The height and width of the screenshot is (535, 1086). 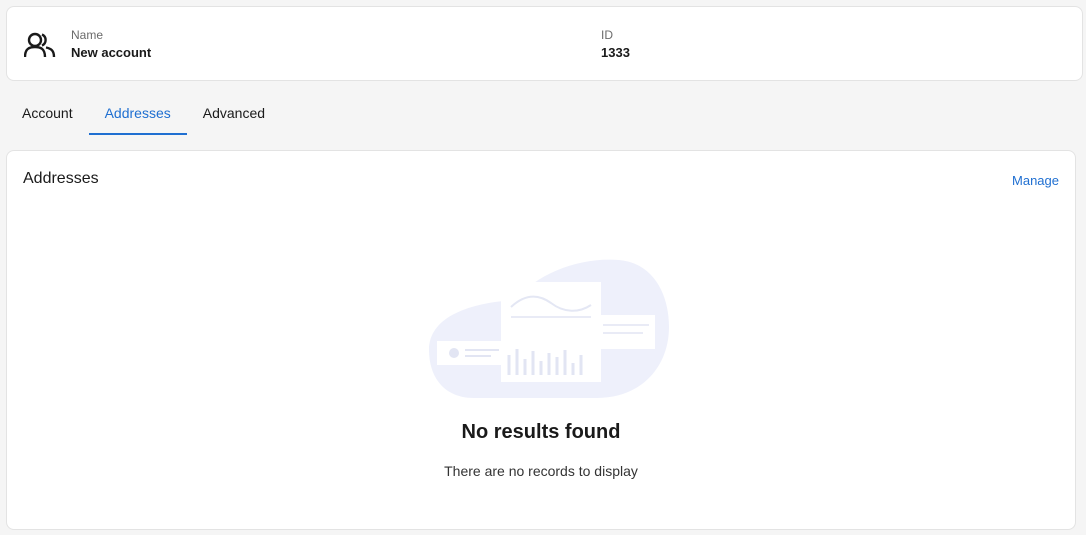 What do you see at coordinates (544, 43) in the screenshot?
I see `account-header-card: Name New account ID 1333` at bounding box center [544, 43].